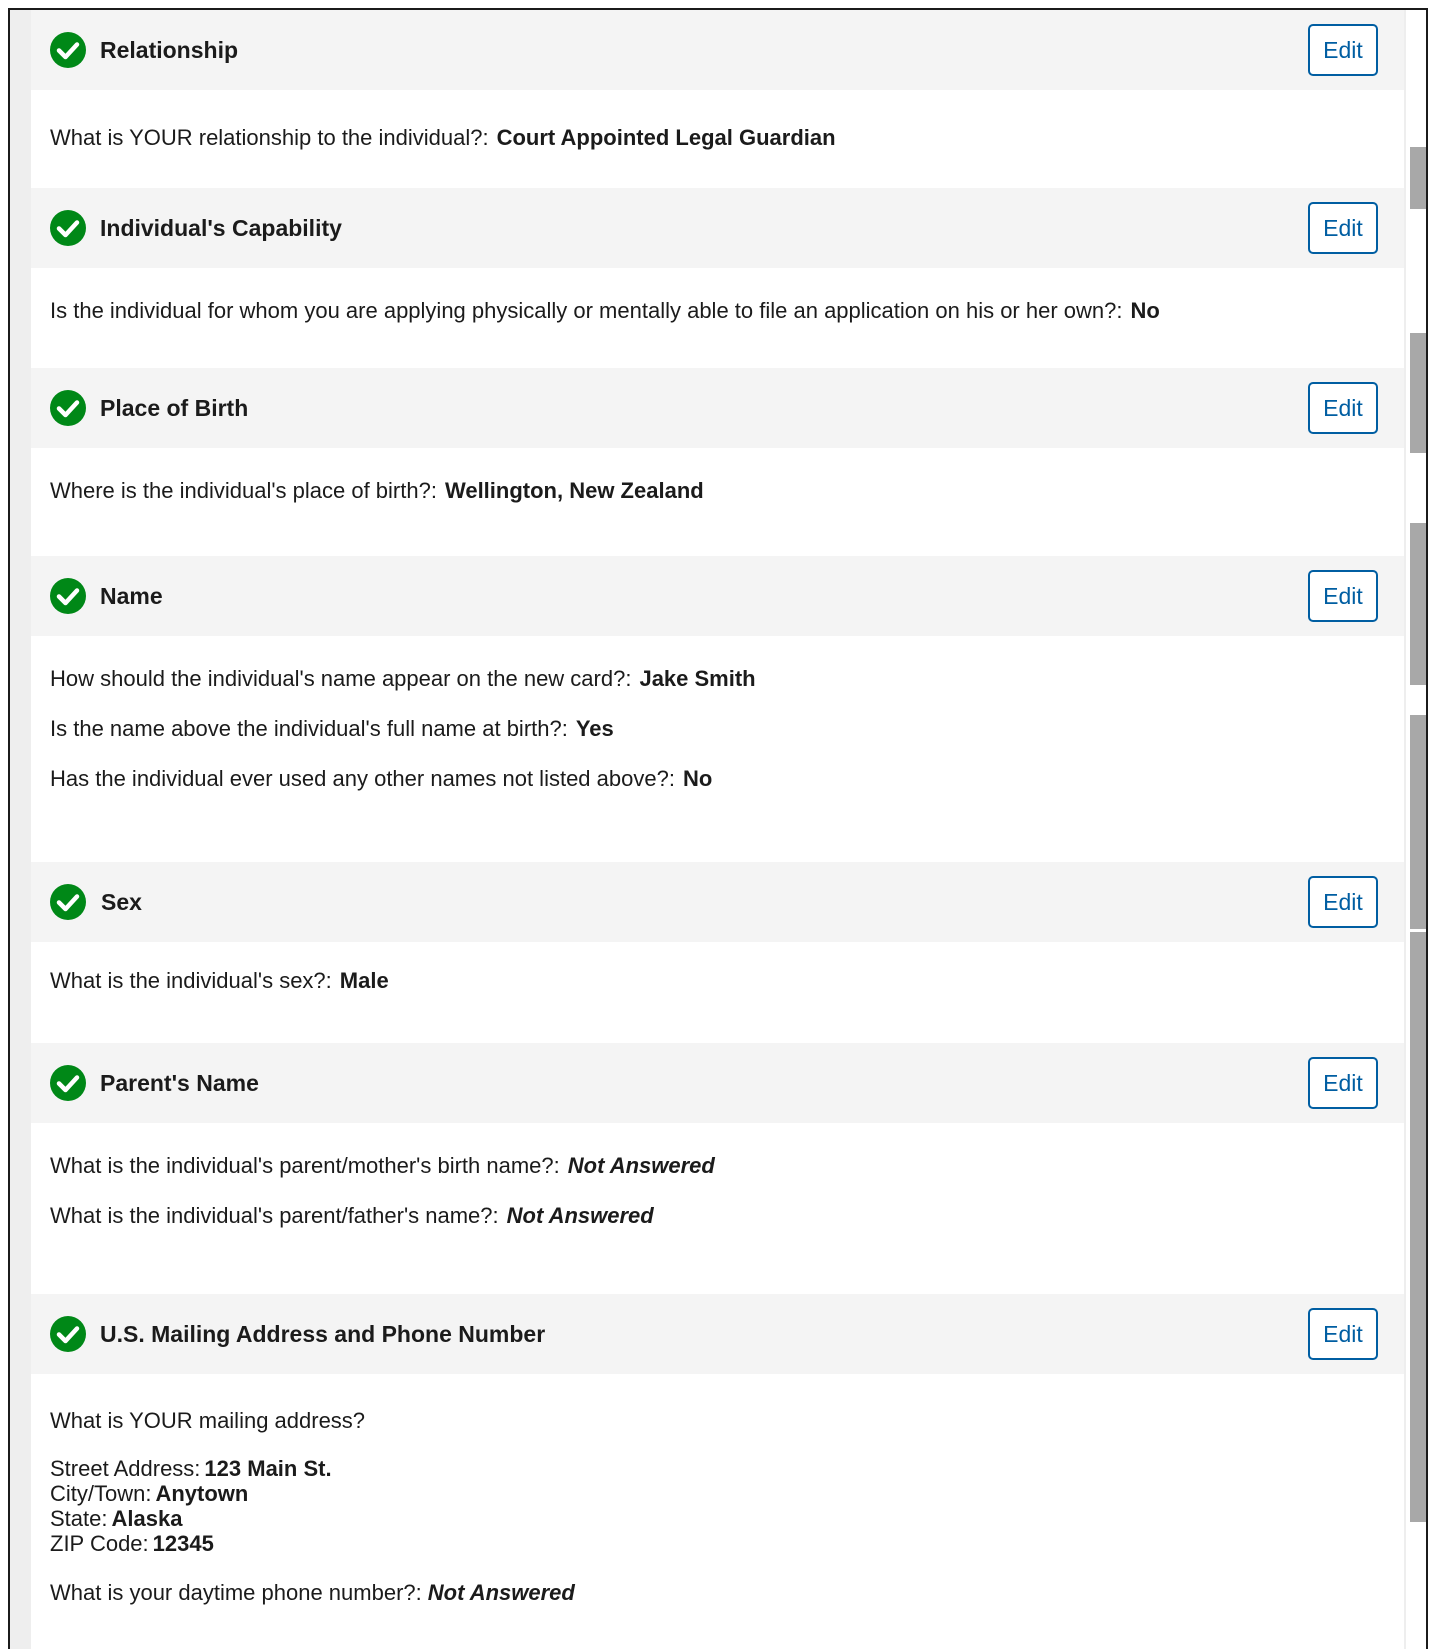 The image size is (1434, 1649). I want to click on street-address-line: Street Address: 123 Main St., so click(191, 1469).